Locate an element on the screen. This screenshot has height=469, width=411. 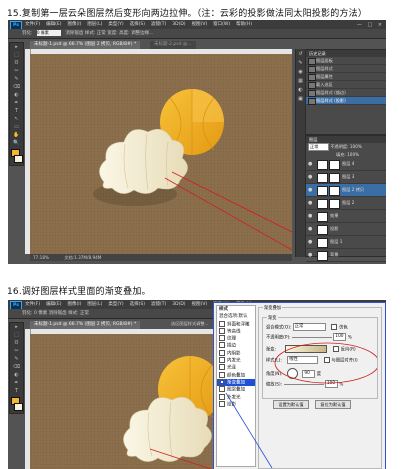
history-item: 图层面板 is located at coordinates (346, 61).